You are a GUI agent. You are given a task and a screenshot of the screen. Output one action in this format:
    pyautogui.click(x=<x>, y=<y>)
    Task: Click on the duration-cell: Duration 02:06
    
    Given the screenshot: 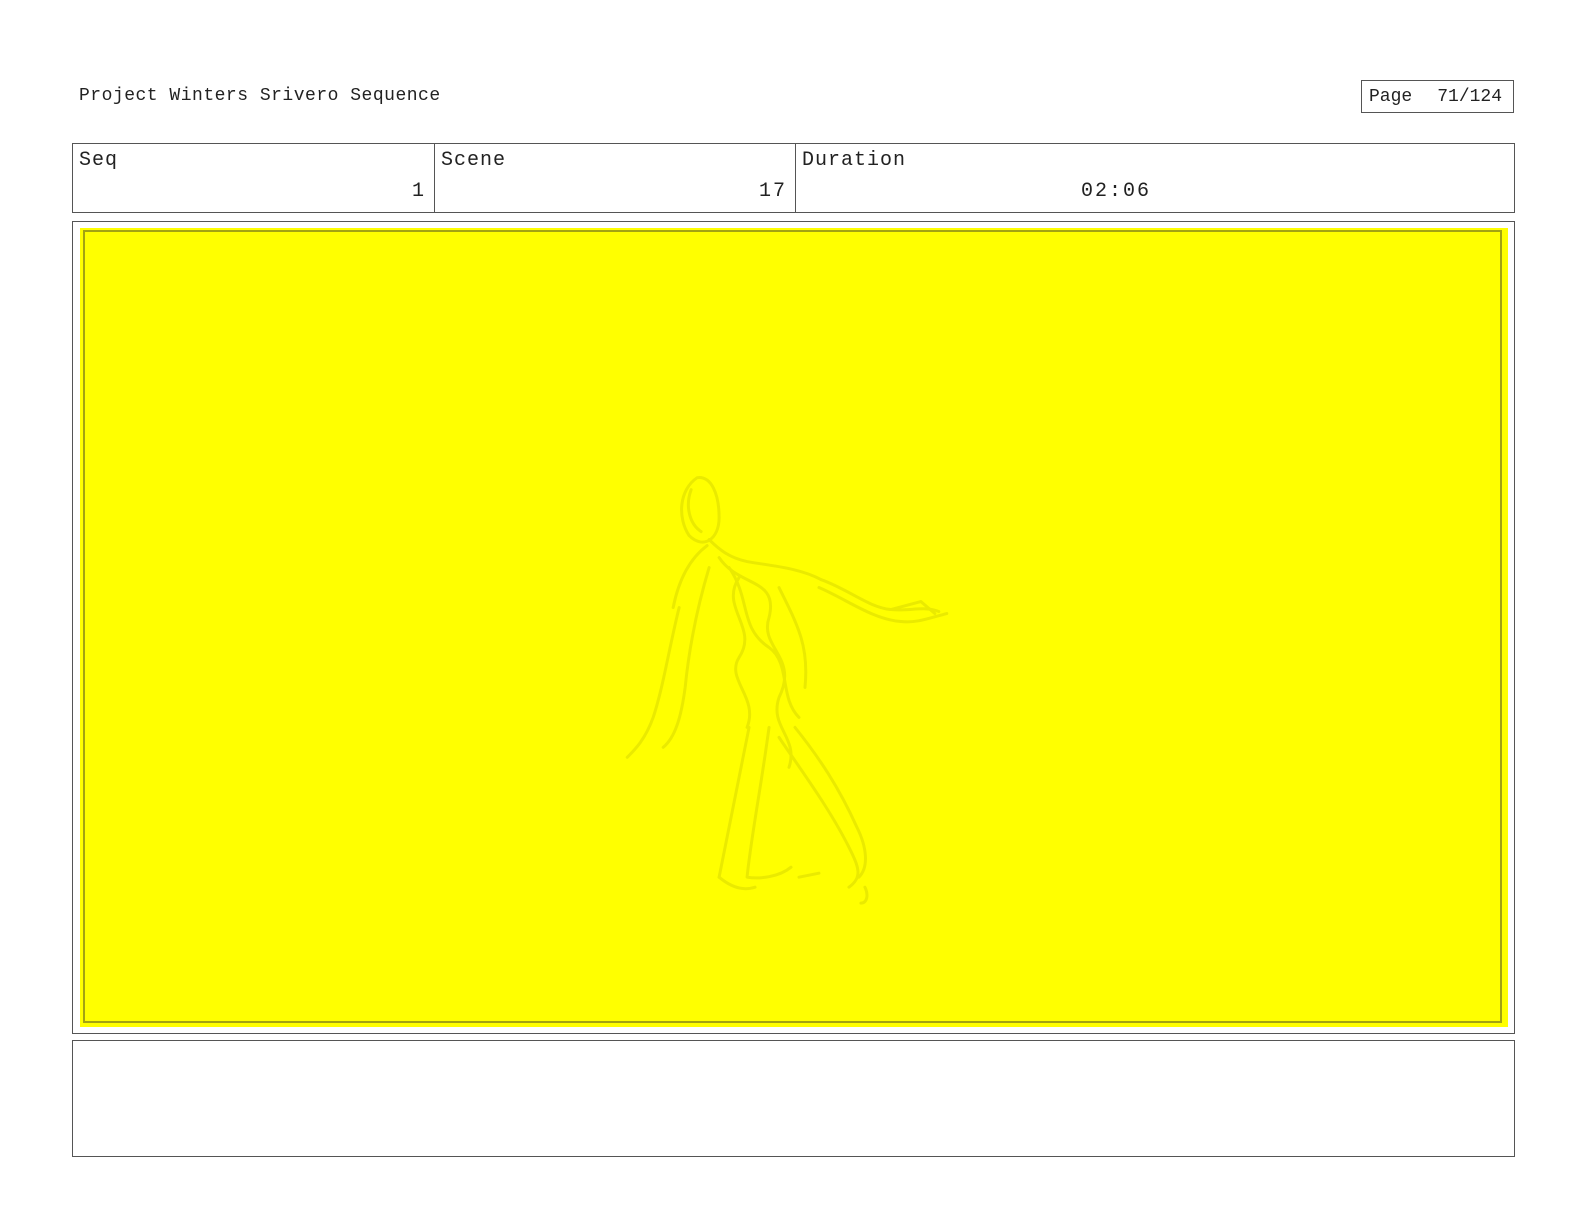 What is the action you would take?
    pyautogui.click(x=1154, y=178)
    